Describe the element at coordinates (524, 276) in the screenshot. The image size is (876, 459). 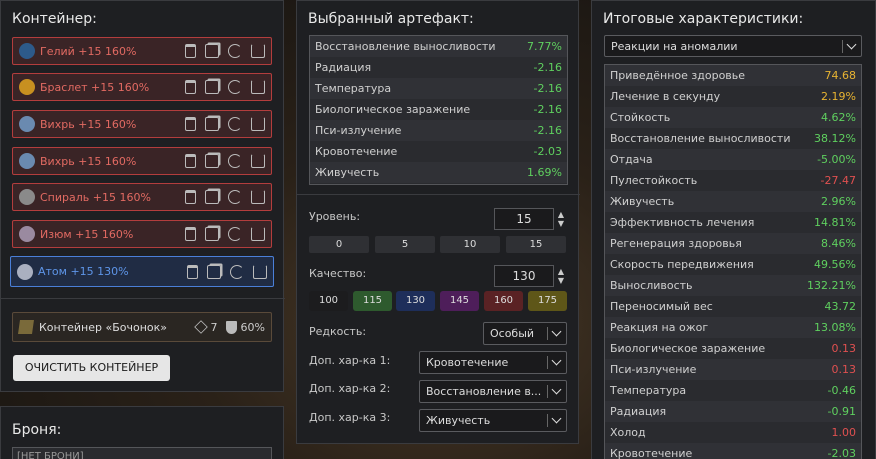
I see `quality-input: 130` at that location.